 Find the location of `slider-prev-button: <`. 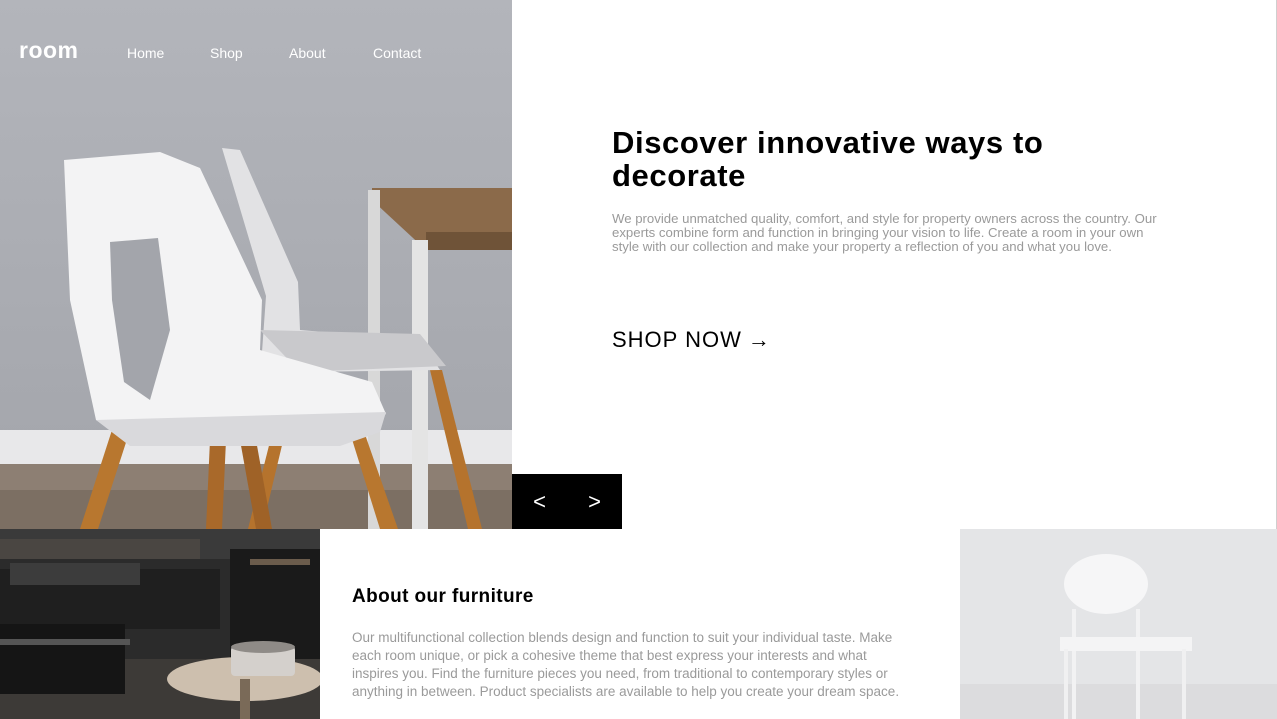

slider-prev-button: < is located at coordinates (539, 501).